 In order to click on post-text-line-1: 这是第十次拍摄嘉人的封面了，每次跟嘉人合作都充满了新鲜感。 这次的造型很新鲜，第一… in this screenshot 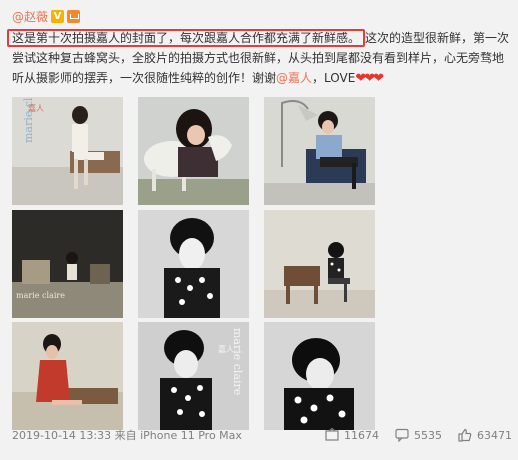, I will do `click(259, 38)`.